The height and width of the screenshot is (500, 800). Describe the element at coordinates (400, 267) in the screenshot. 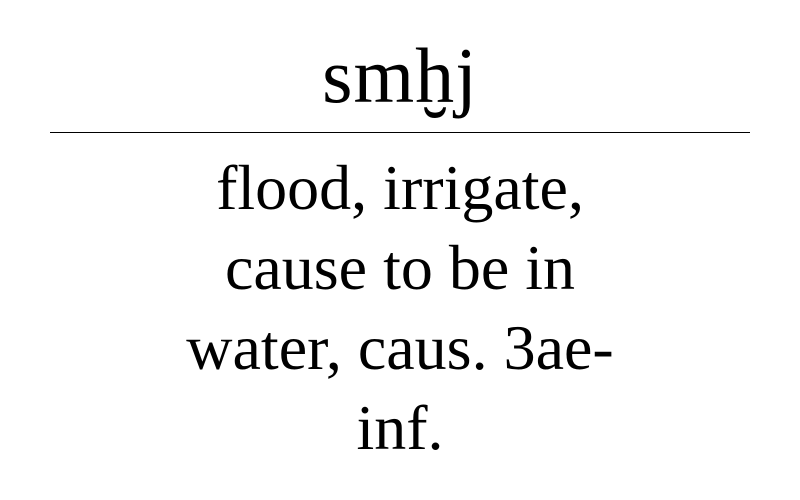

I see `definition-line: cause to be in` at that location.